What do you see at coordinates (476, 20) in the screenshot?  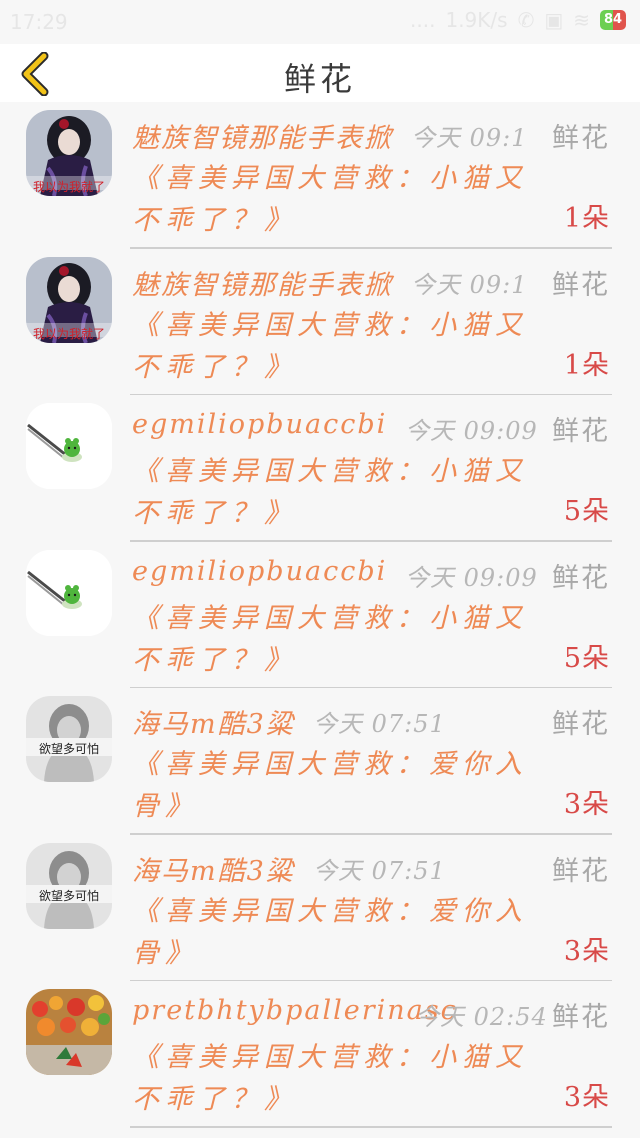 I see `network-speed: 1.9K/s` at bounding box center [476, 20].